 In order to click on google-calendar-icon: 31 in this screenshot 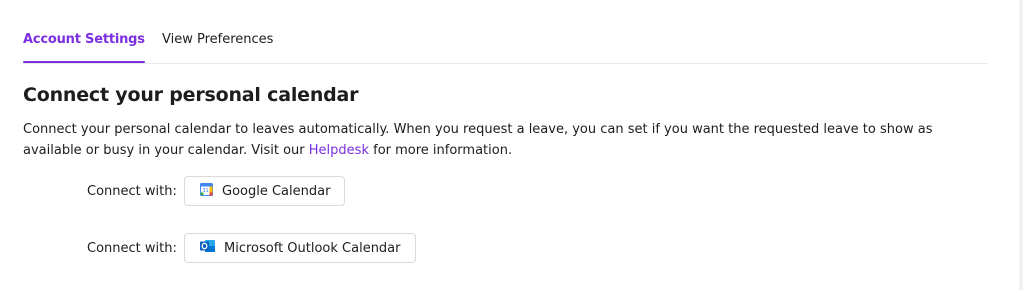, I will do `click(206, 191)`.